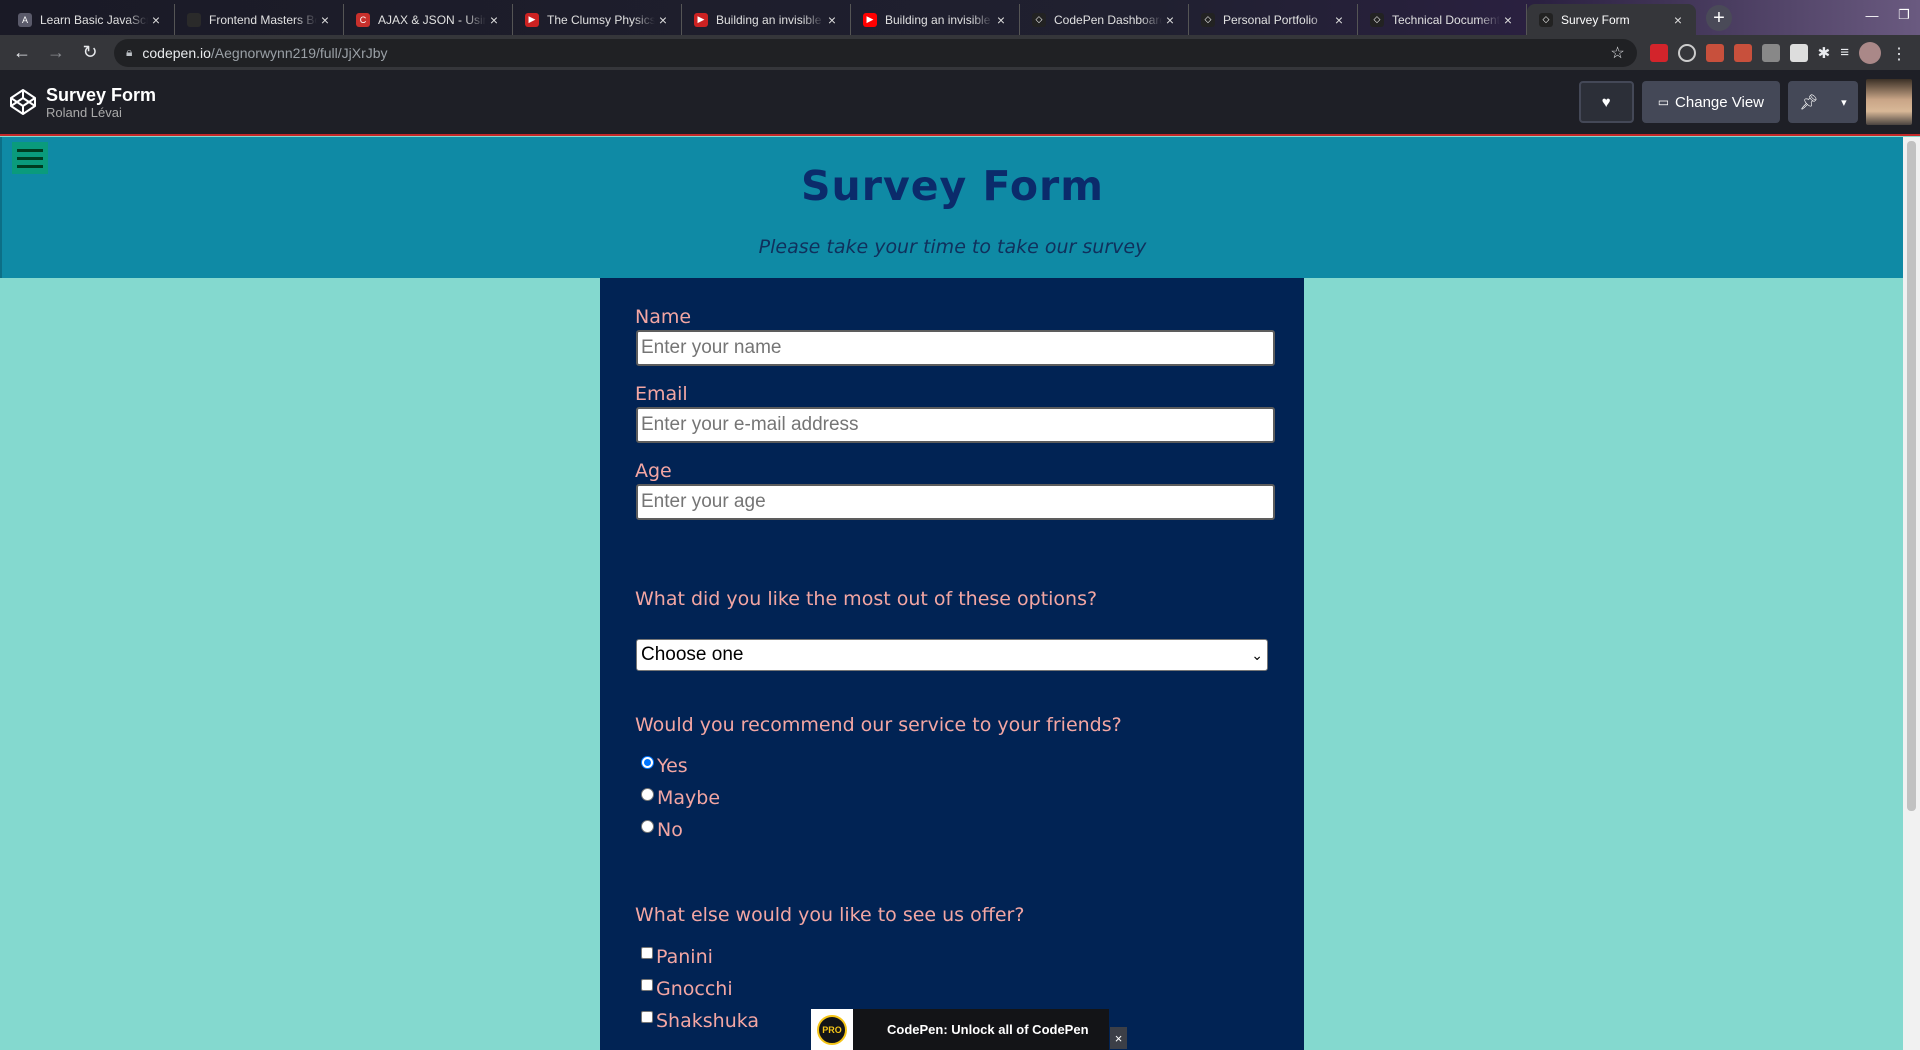 The width and height of the screenshot is (1920, 1050). I want to click on checkbox-option-gnocchi: Gnocchi, so click(687, 989).